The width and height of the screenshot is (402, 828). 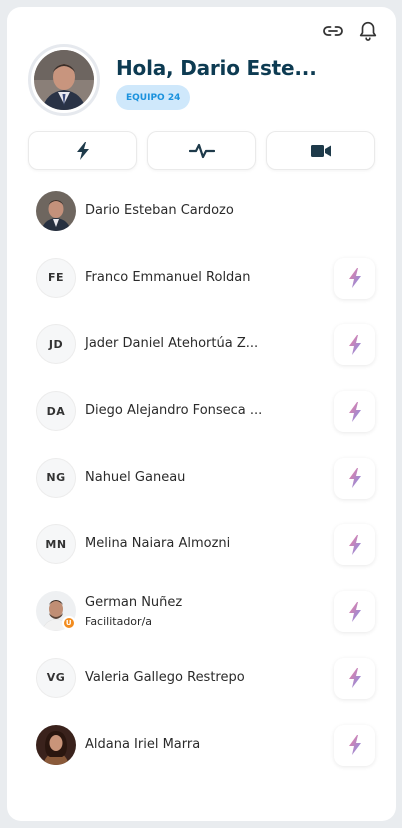 What do you see at coordinates (168, 277) in the screenshot?
I see `member-name: Franco Emmanuel Roldan` at bounding box center [168, 277].